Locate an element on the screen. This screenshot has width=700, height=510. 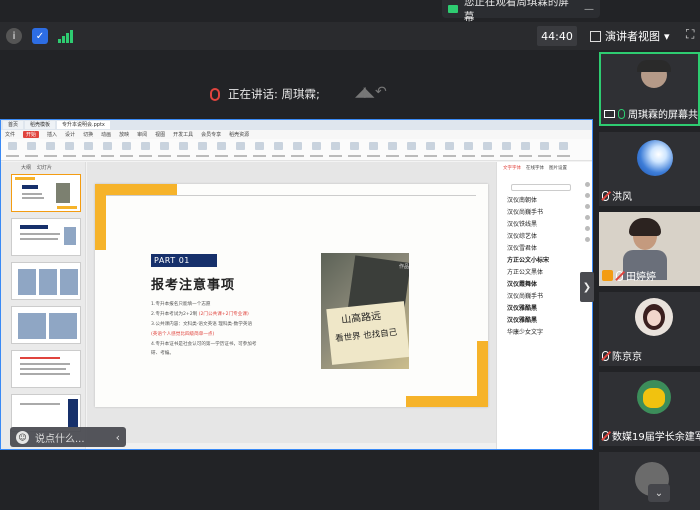
menu-item: 稻壳资源 is located at coordinates (239, 134).